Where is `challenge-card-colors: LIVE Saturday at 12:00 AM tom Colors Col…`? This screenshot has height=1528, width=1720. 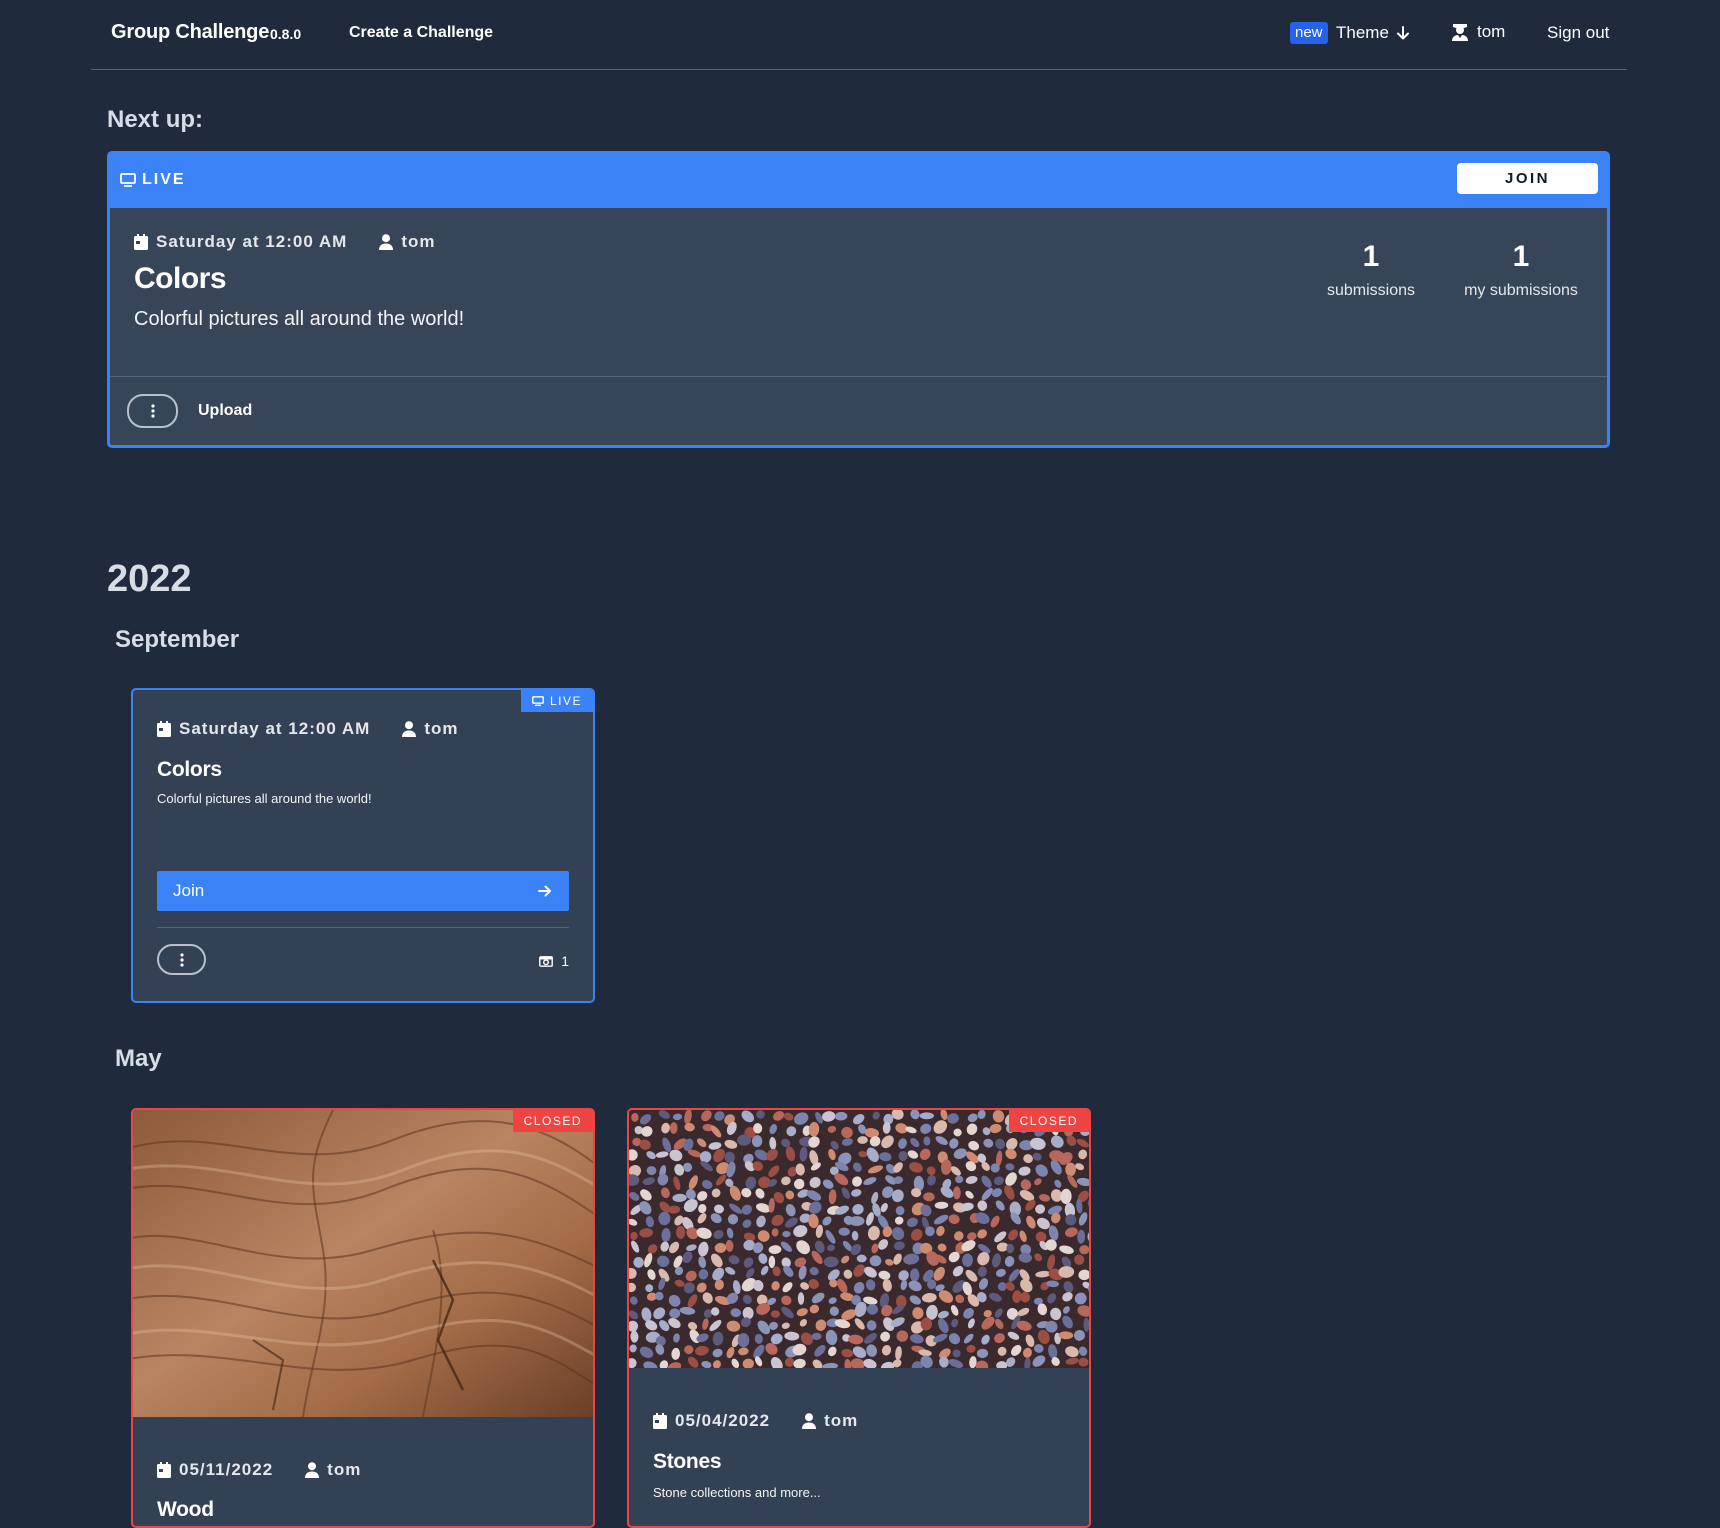 challenge-card-colors: LIVE Saturday at 12:00 AM tom Colors Col… is located at coordinates (363, 845).